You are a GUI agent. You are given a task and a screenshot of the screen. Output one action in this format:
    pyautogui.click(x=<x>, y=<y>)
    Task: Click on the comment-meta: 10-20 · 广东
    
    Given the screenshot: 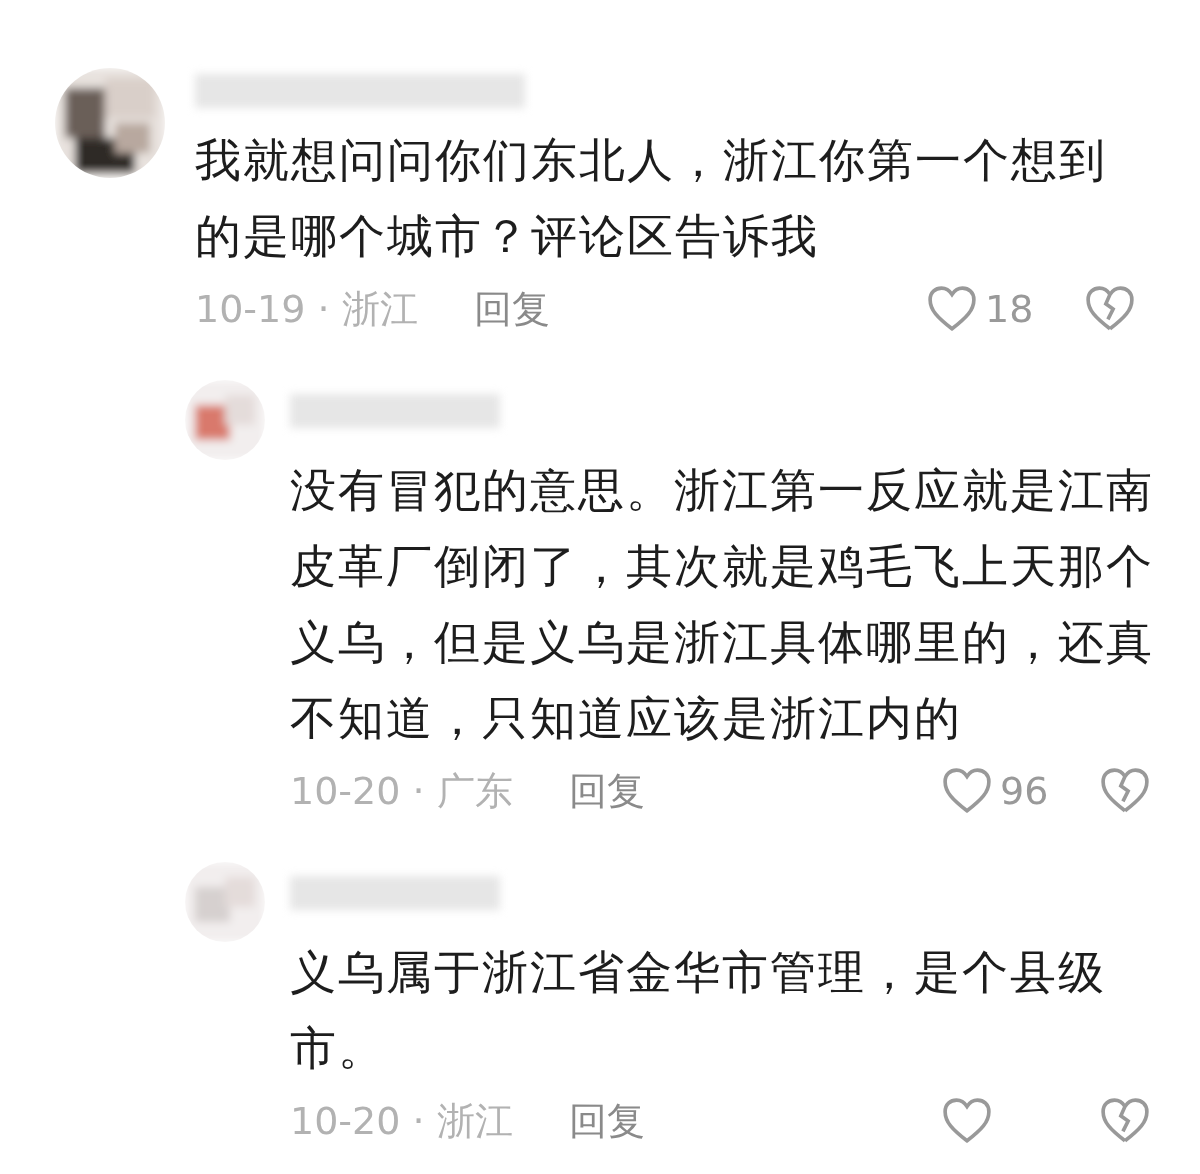 What is the action you would take?
    pyautogui.click(x=401, y=791)
    